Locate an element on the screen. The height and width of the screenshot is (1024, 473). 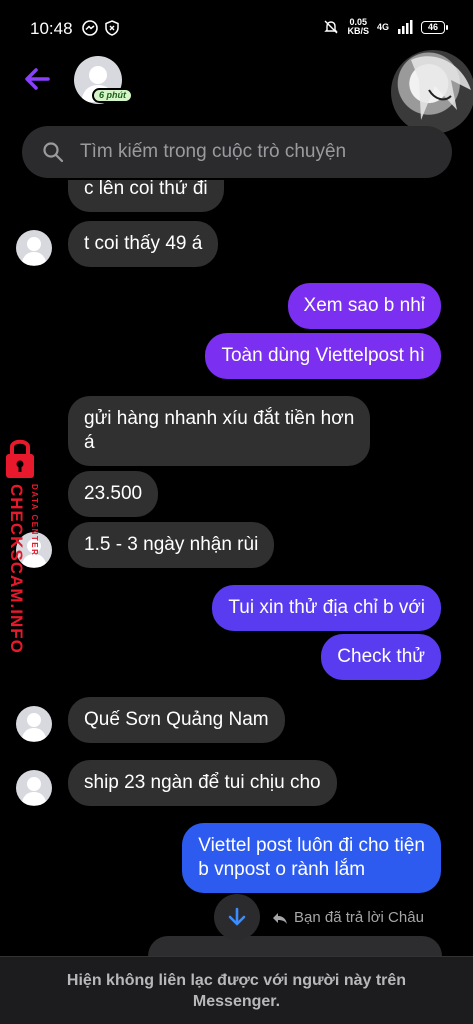
message-text: t coi thấy 49 á is located at coordinates (143, 243).